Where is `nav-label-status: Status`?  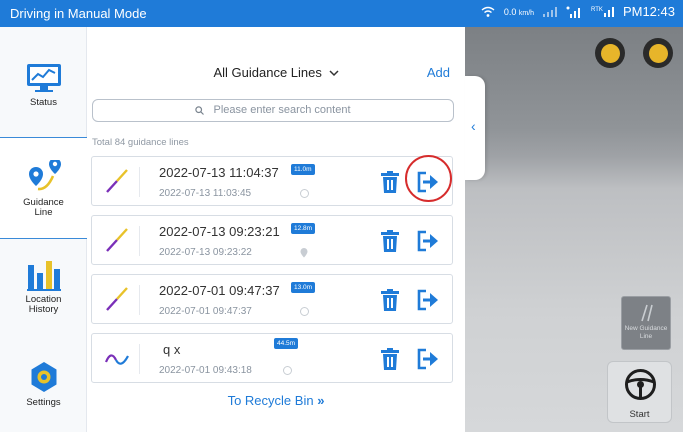
nav-label-status: Status is located at coordinates (43, 102).